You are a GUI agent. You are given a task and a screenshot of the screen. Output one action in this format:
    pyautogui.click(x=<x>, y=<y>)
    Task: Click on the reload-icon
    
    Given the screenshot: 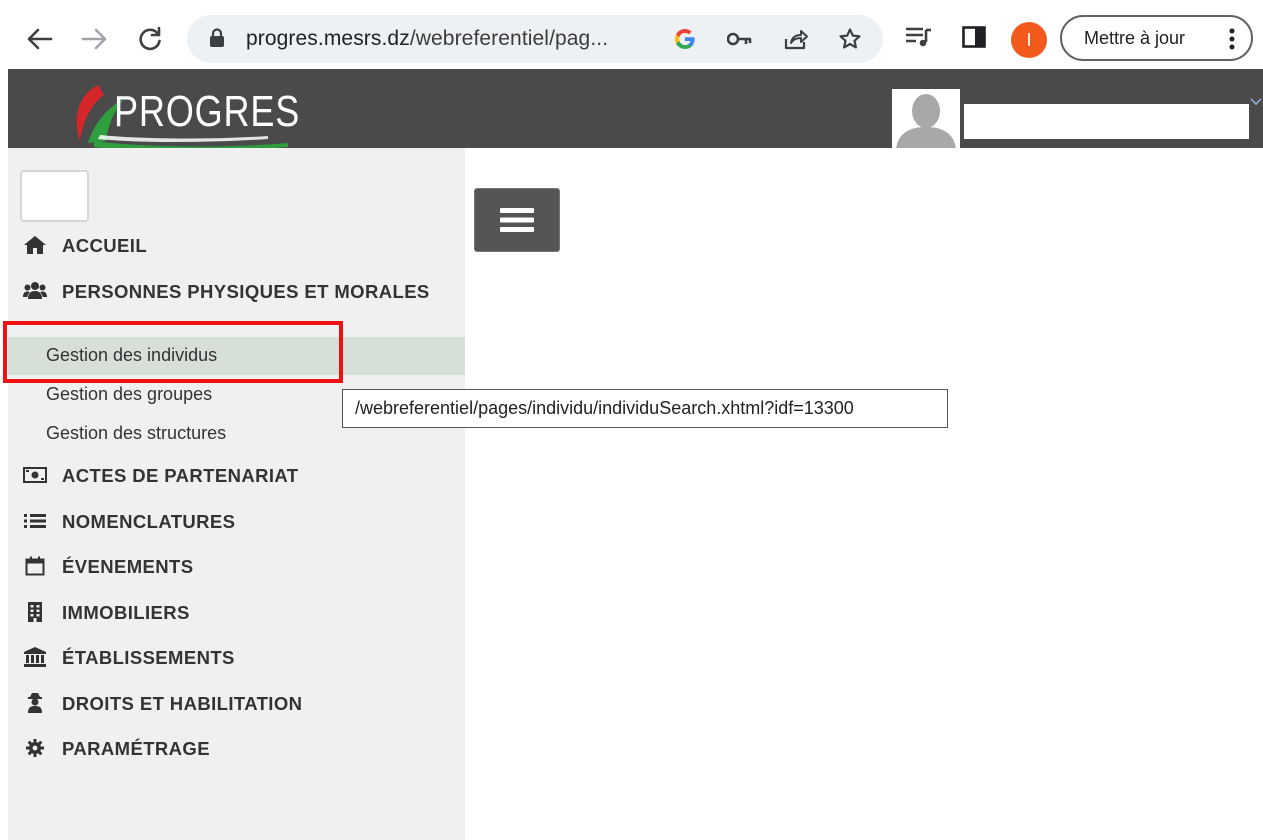 What is the action you would take?
    pyautogui.click(x=150, y=39)
    